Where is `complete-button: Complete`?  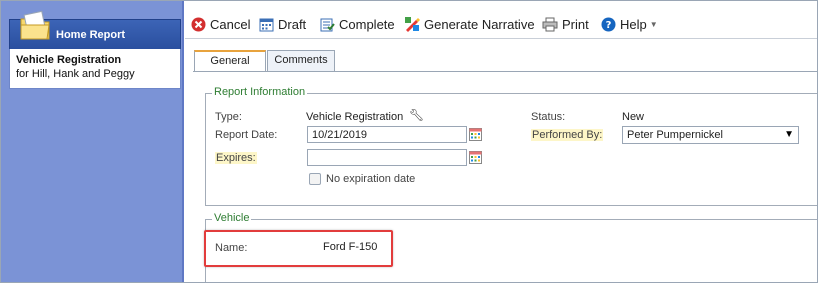 complete-button: Complete is located at coordinates (357, 24).